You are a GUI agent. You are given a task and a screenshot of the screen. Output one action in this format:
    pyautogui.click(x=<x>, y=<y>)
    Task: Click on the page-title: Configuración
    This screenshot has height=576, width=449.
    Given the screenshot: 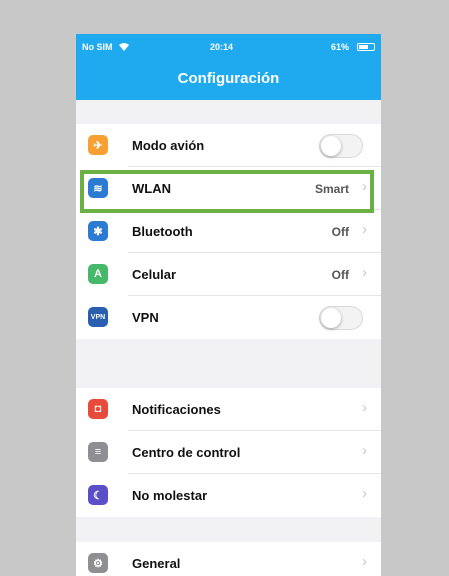 What is the action you would take?
    pyautogui.click(x=228, y=78)
    